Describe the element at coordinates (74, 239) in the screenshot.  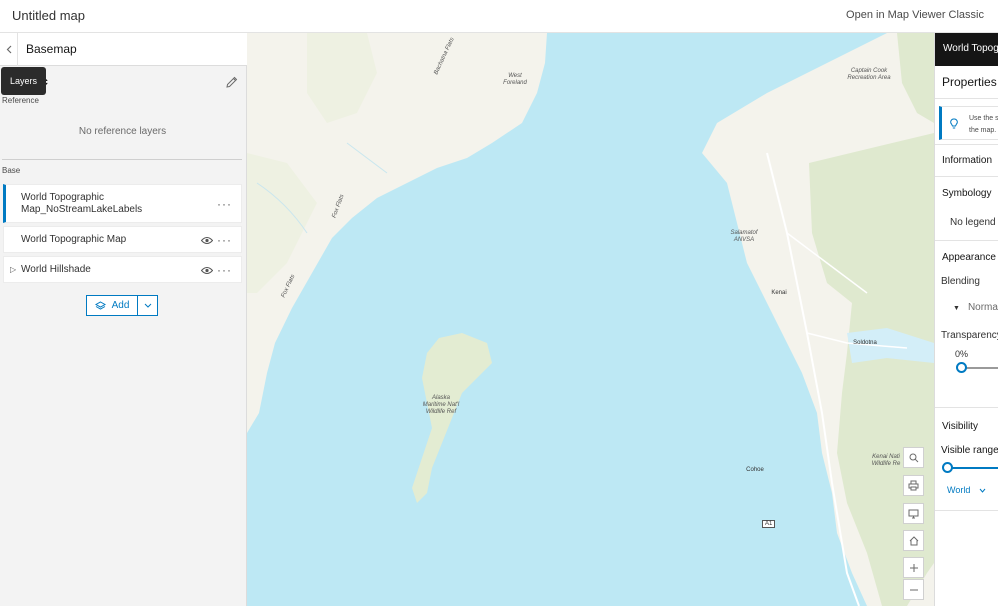
I see `layer-name: World Topographic Map` at that location.